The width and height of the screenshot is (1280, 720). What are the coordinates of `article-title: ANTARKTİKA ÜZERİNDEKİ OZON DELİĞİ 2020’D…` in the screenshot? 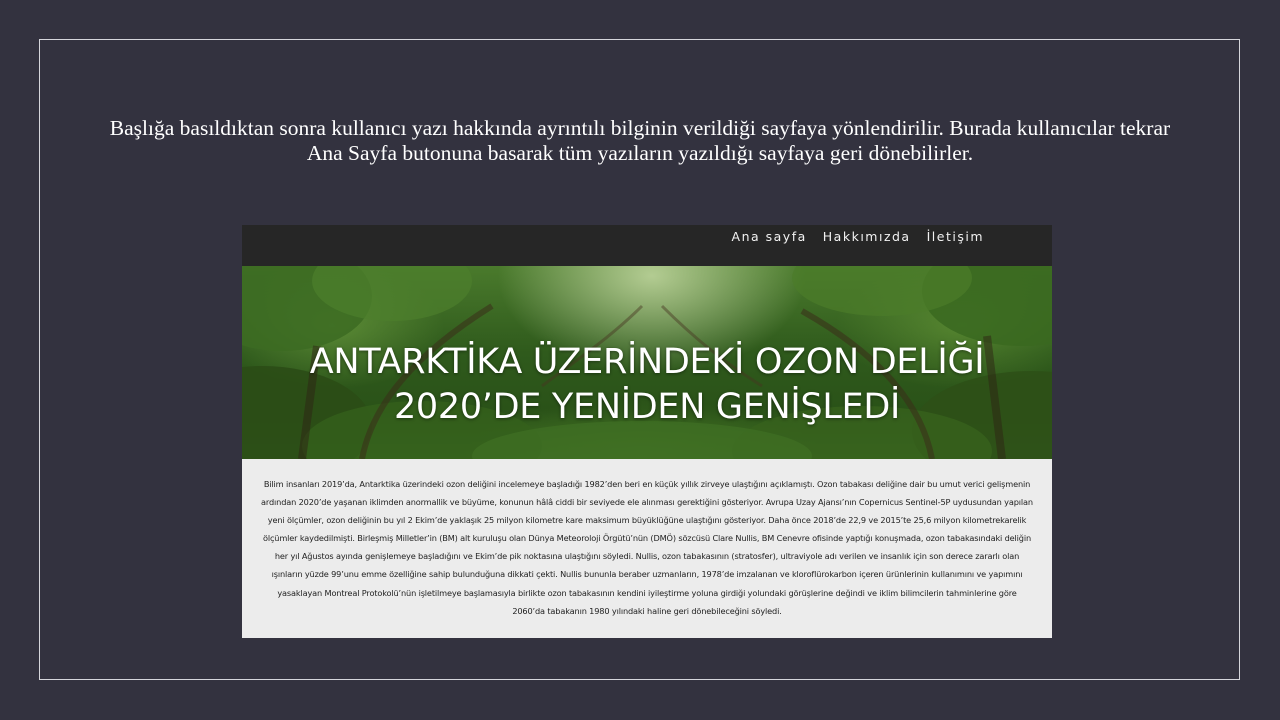 It's located at (647, 385).